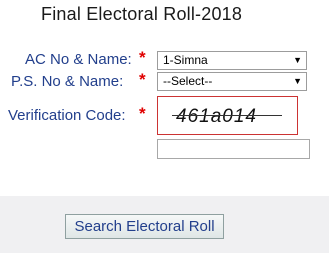  Describe the element at coordinates (78, 59) in the screenshot. I see `ac-label: AC No & Name:` at that location.